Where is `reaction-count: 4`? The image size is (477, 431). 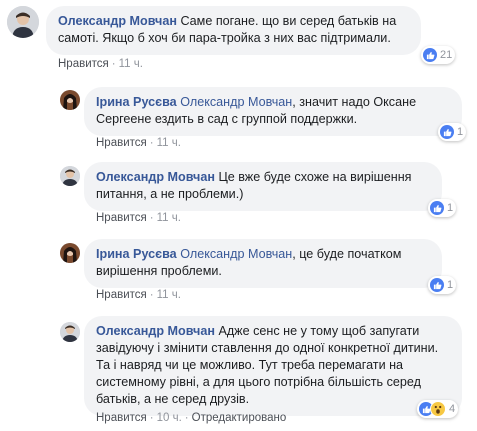
reaction-count: 4 is located at coordinates (452, 409).